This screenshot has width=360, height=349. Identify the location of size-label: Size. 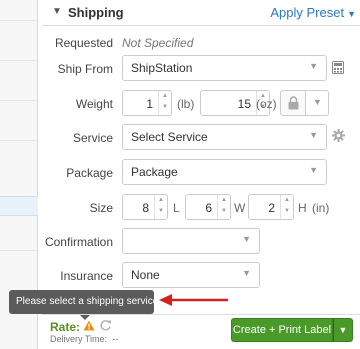
(101, 208).